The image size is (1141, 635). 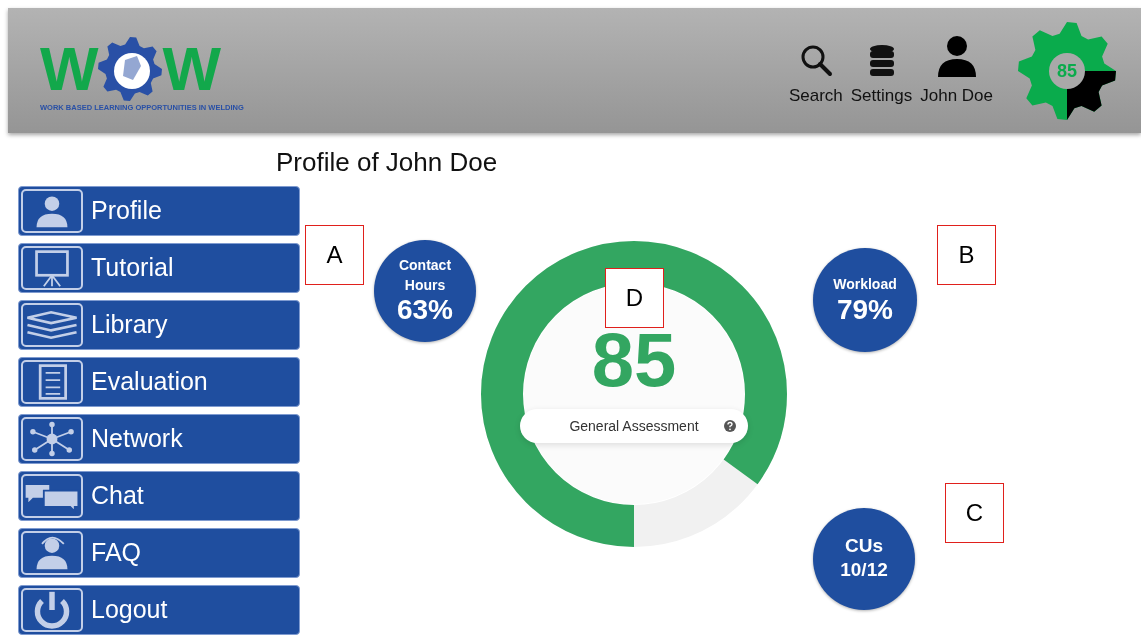 What do you see at coordinates (966, 255) in the screenshot?
I see `annotation-label: B` at bounding box center [966, 255].